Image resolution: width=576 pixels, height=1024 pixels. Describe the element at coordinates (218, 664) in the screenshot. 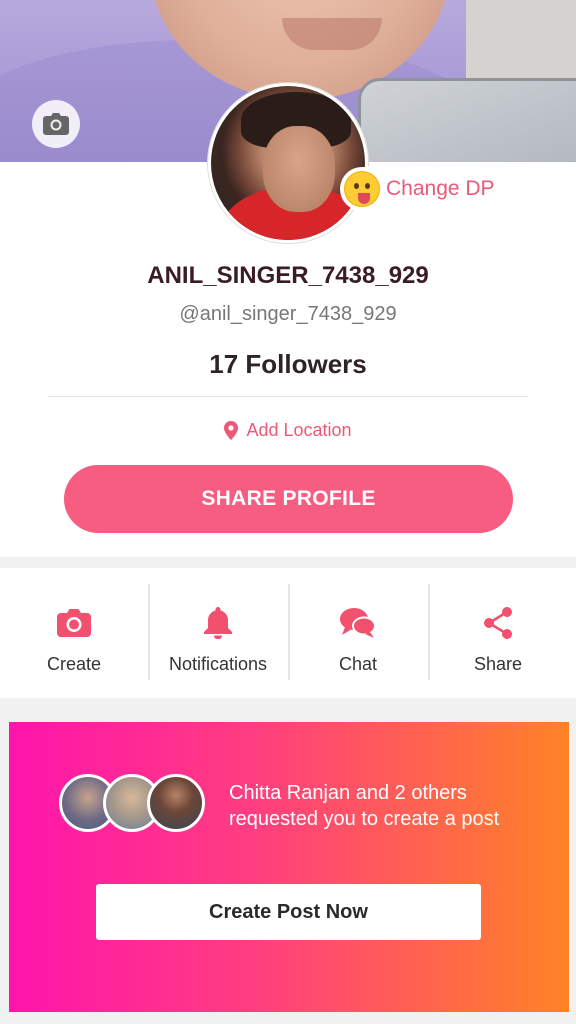

I see `notifications-action-label: Notifications` at that location.